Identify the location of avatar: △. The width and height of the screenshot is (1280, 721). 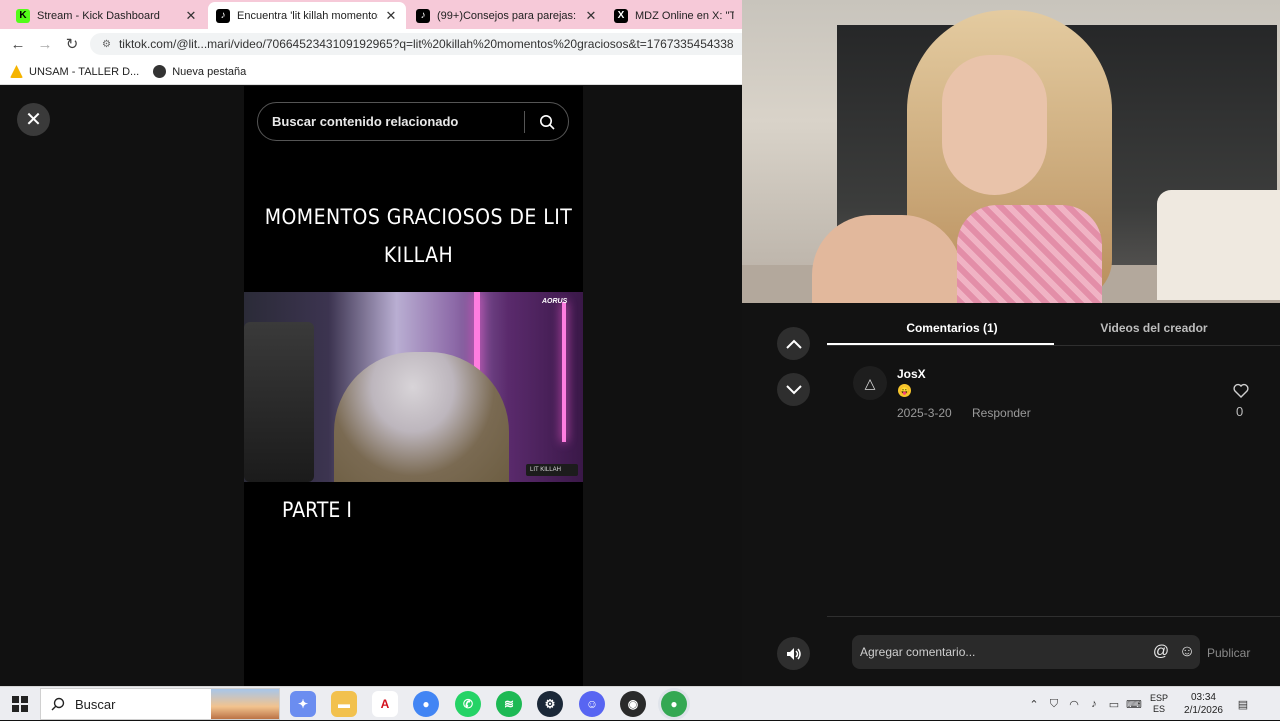
(870, 383).